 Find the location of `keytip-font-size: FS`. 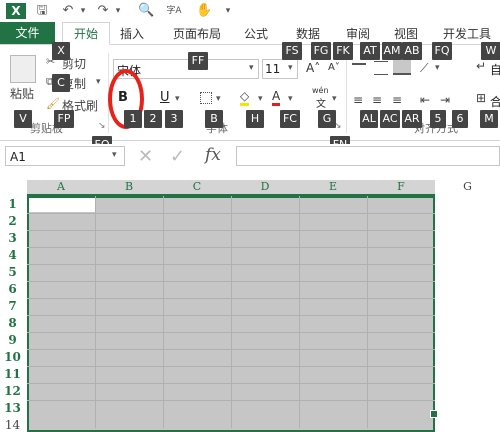

keytip-font-size: FS is located at coordinates (292, 51).